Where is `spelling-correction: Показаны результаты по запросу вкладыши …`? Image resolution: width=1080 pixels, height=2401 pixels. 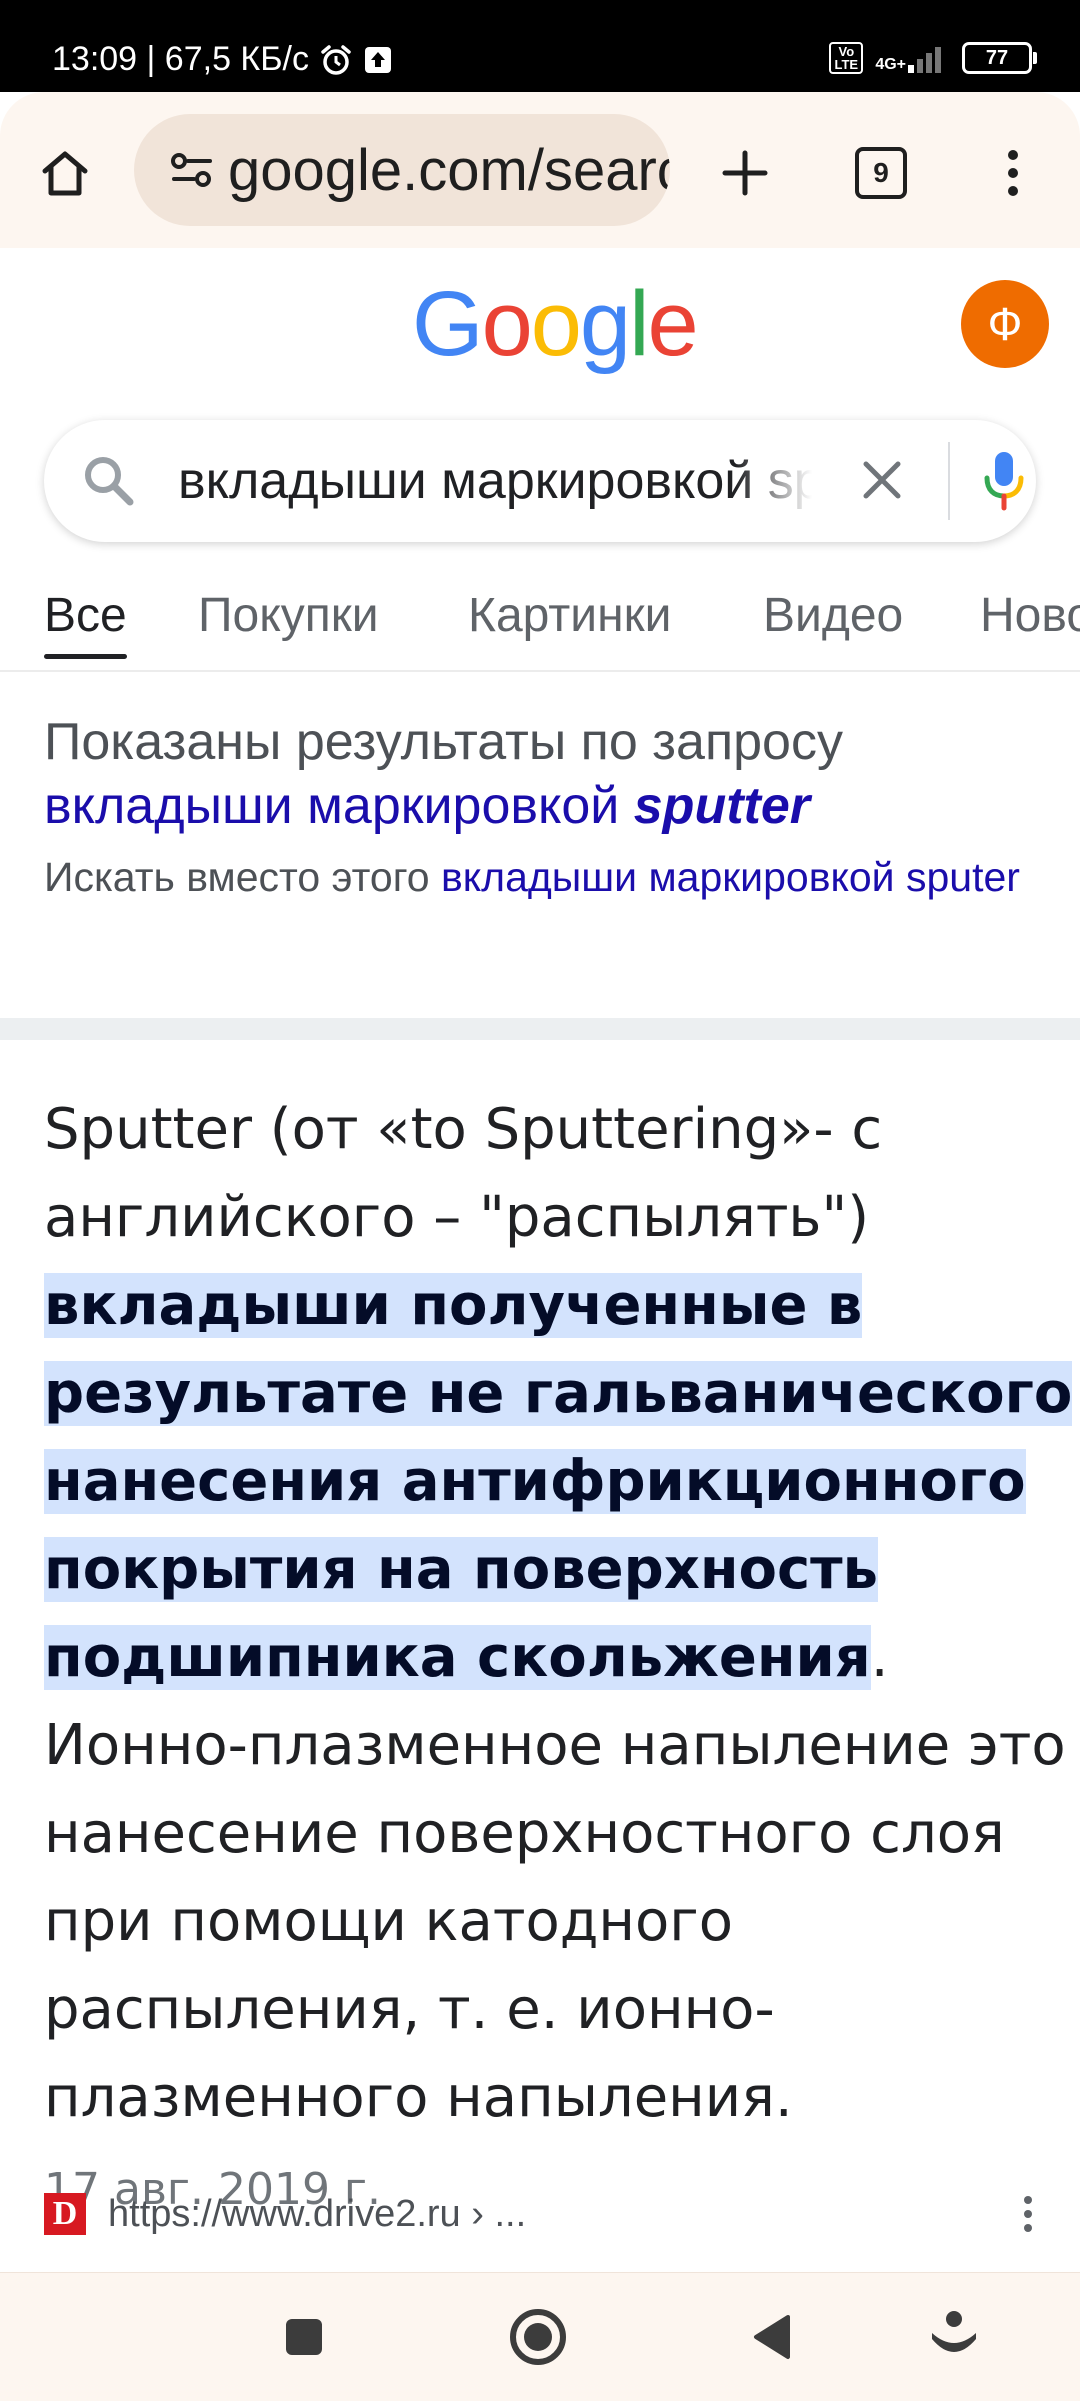 spelling-correction: Показаны результаты по запросу вкладыши … is located at coordinates (544, 809).